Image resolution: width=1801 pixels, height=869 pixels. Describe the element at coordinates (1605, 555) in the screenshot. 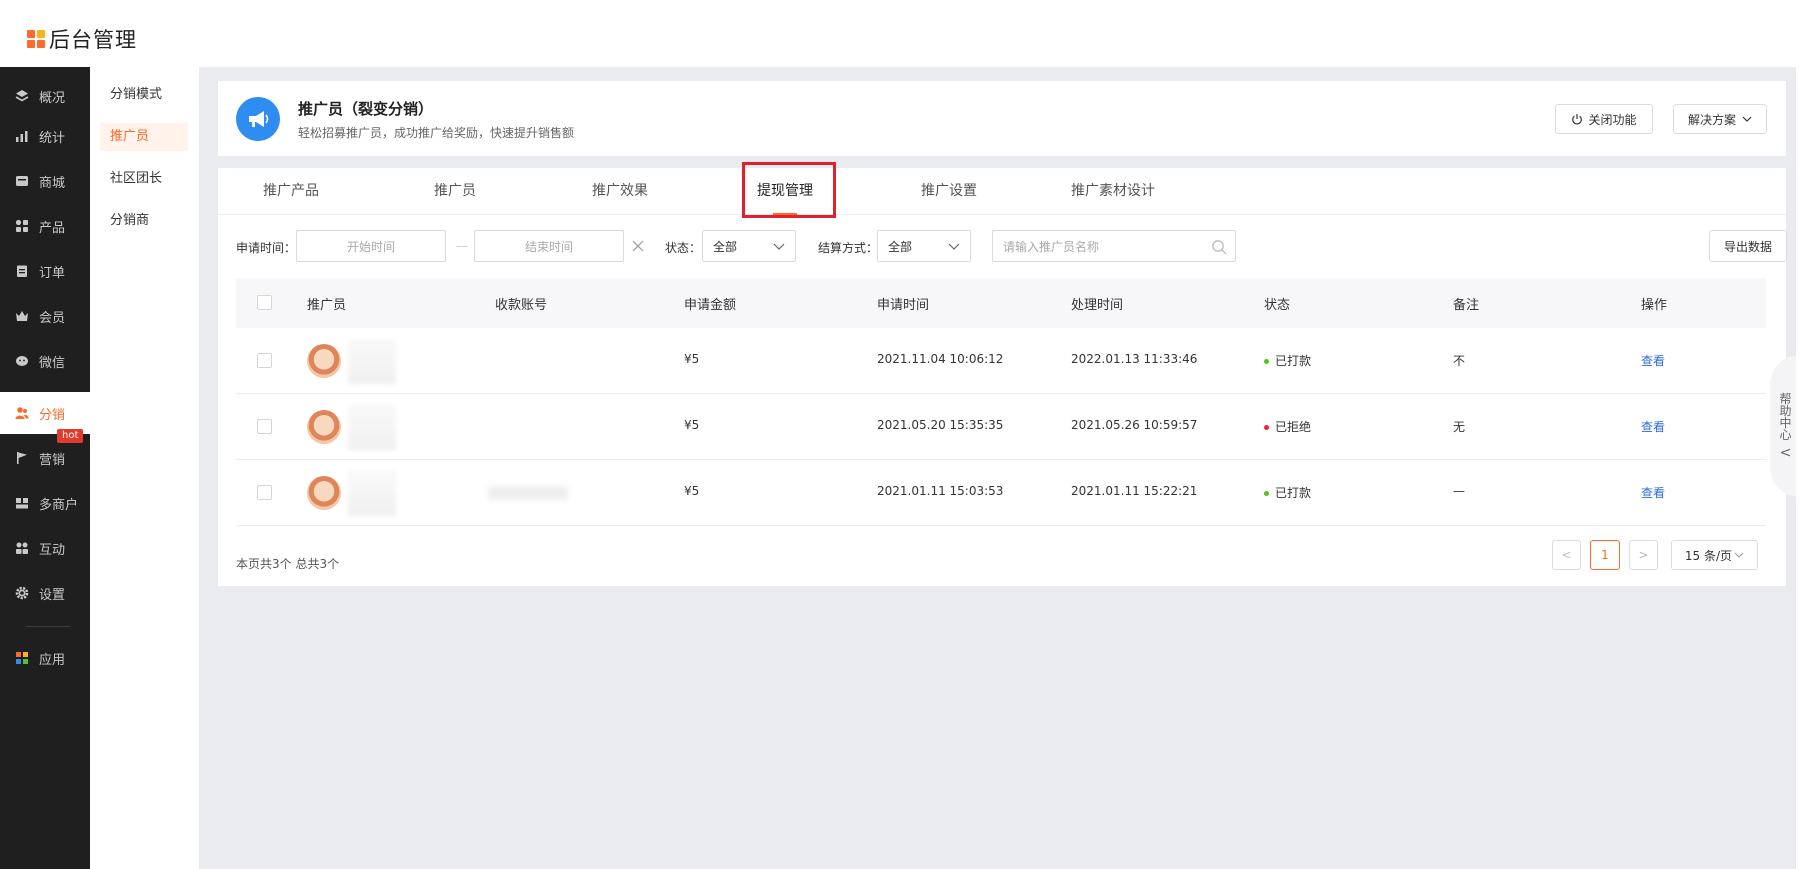

I see `page-1-button: 1` at that location.